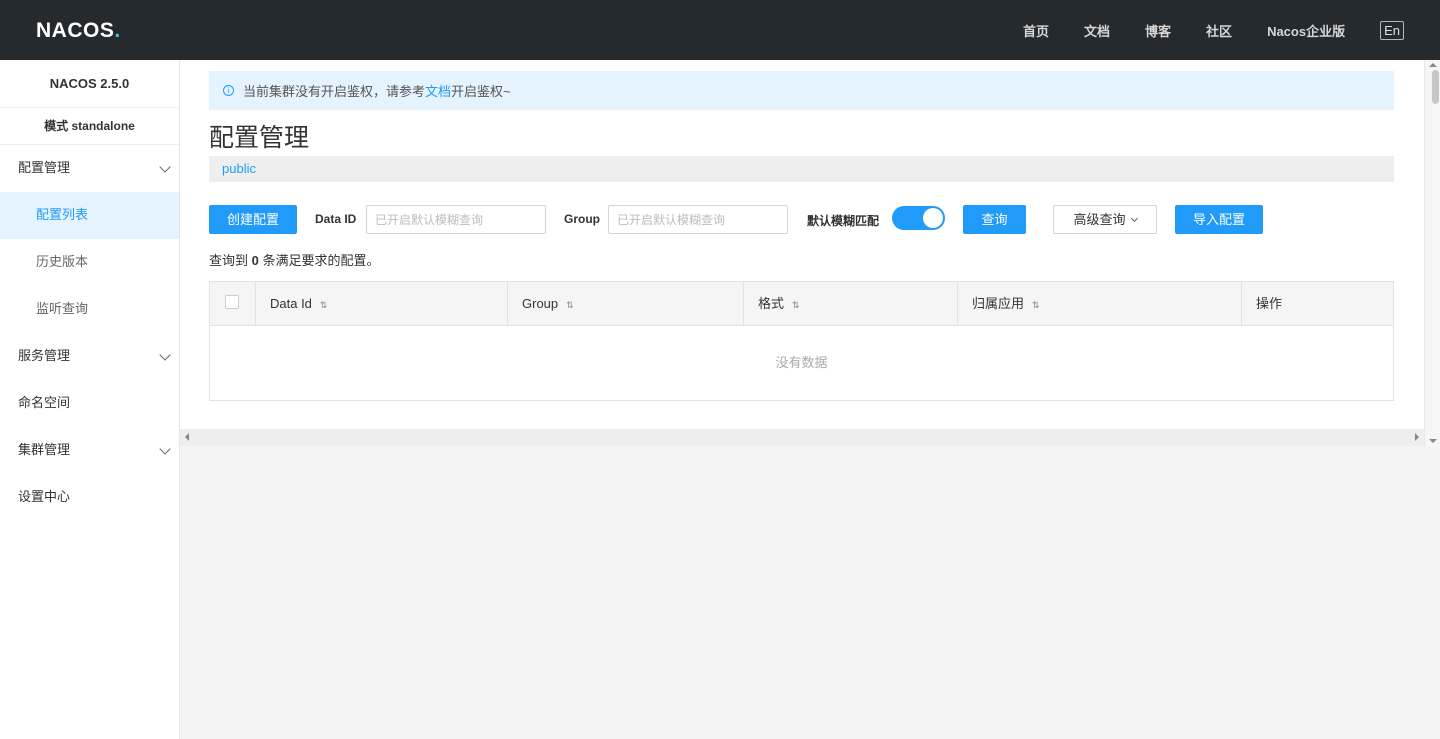  I want to click on scroll-up-icon, so click(1433, 65).